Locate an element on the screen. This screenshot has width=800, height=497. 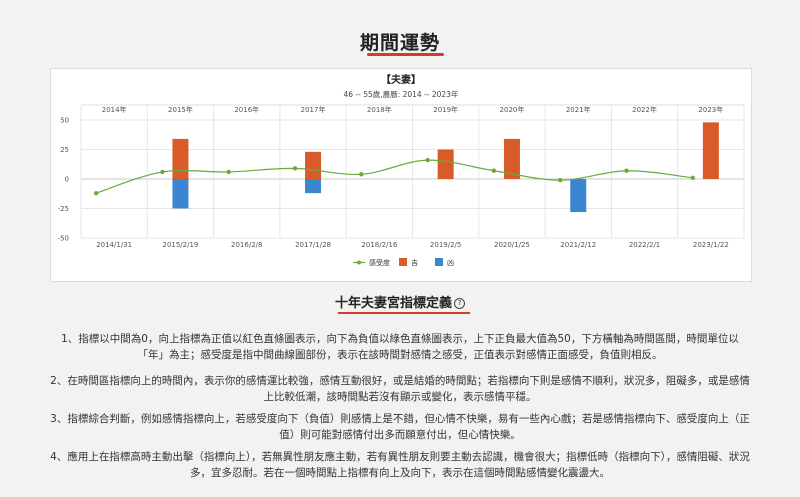
top-year-label: 2015年 is located at coordinates (180, 109).